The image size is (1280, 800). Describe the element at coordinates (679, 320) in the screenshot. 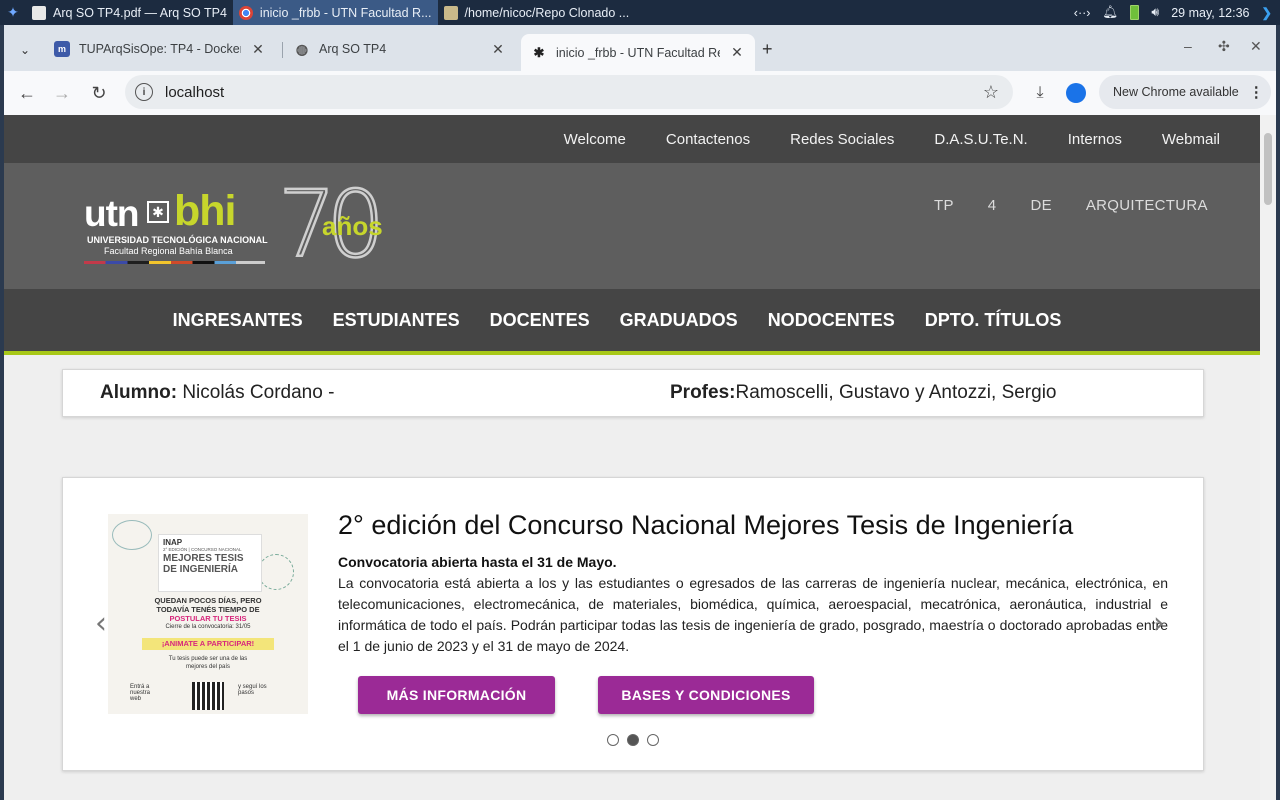

I see `main-nav-graduados: GRADUADOS` at that location.